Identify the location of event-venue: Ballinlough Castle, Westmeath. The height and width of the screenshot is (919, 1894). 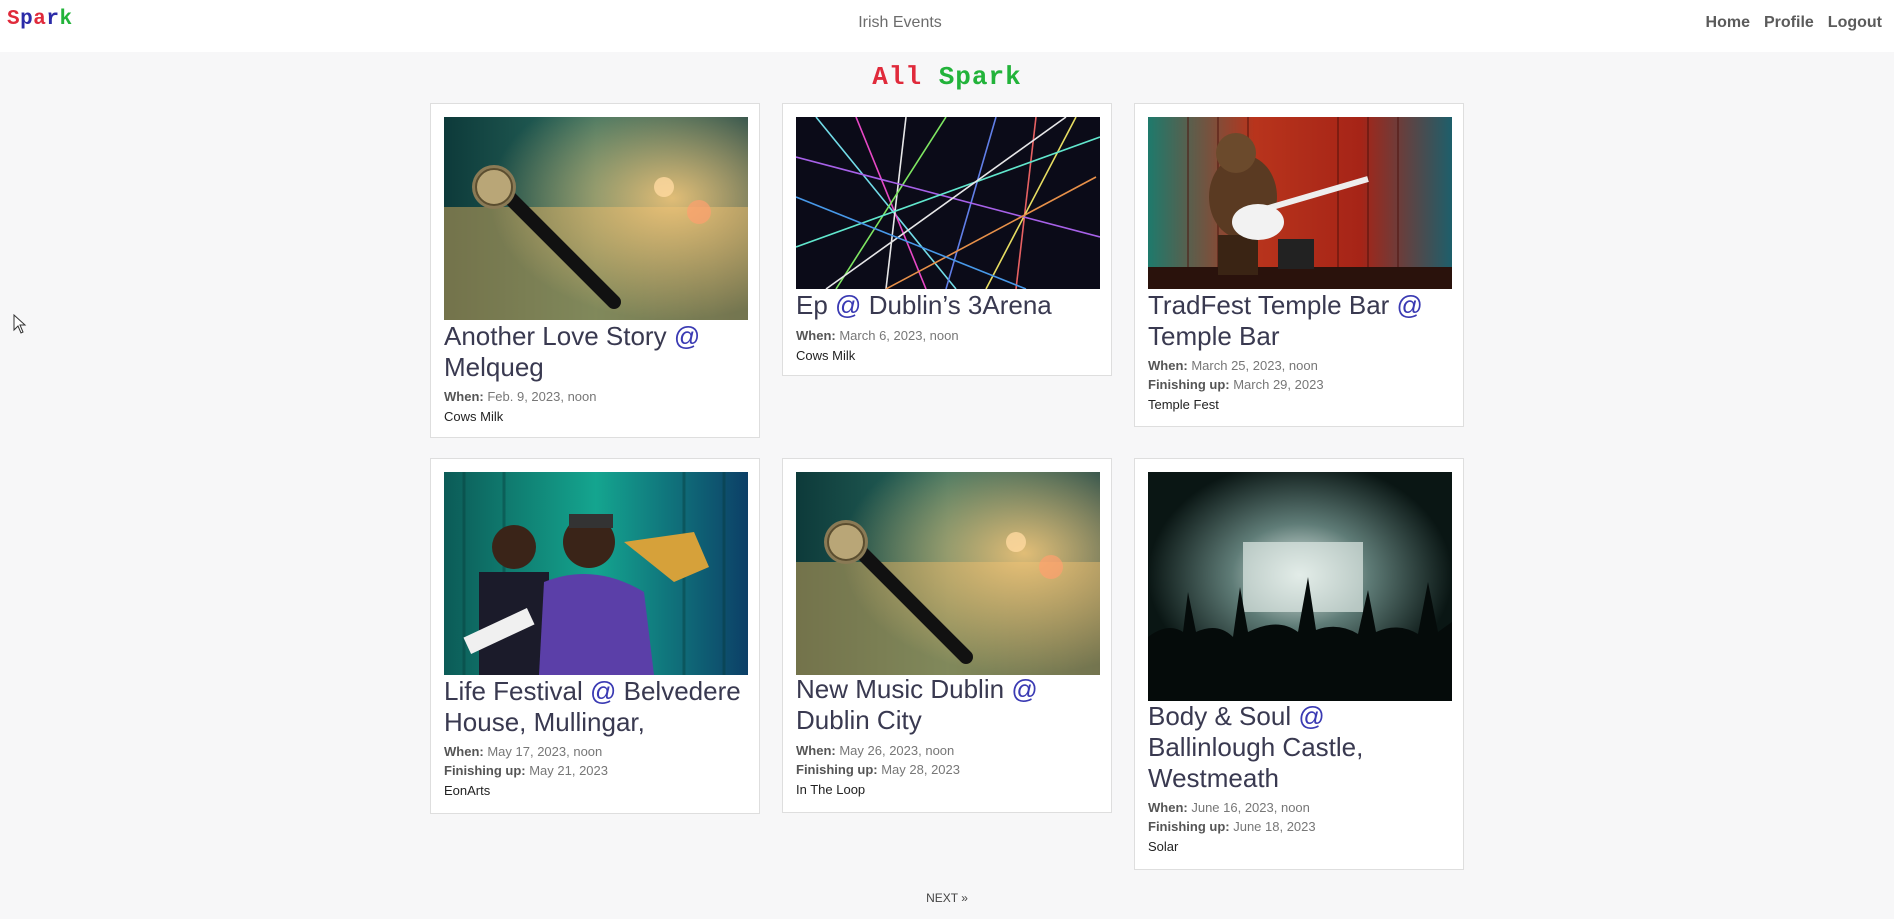
(1256, 762).